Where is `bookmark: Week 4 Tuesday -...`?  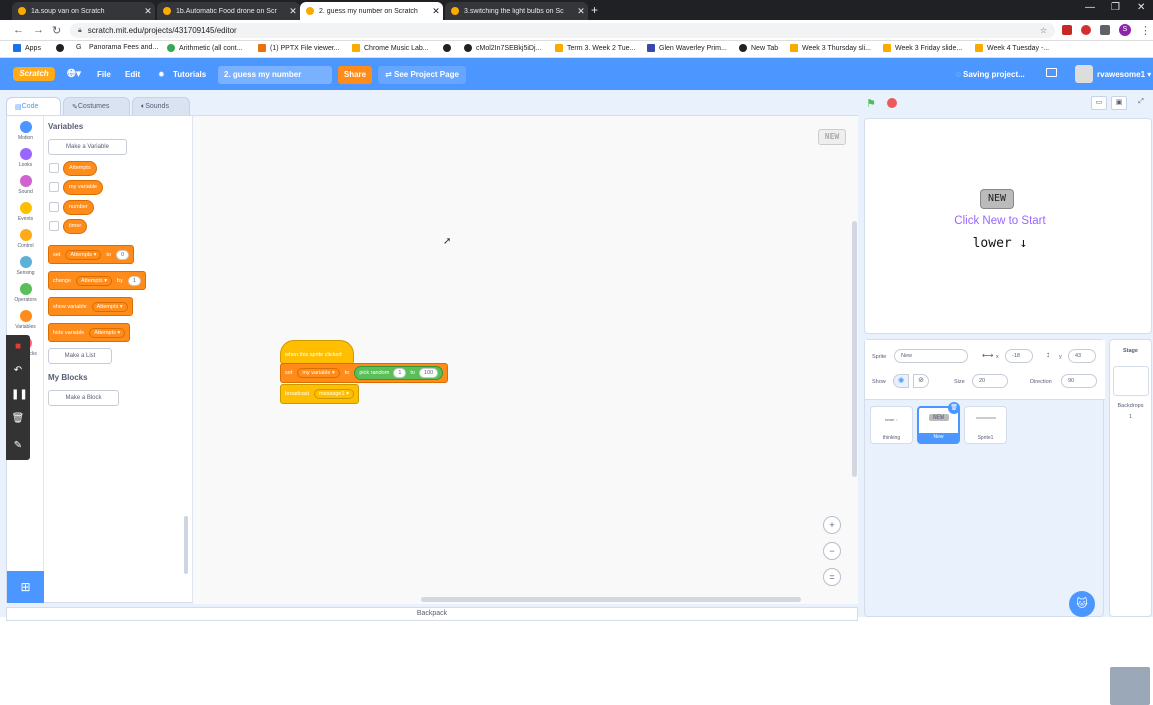 bookmark: Week 4 Tuesday -... is located at coordinates (1012, 48).